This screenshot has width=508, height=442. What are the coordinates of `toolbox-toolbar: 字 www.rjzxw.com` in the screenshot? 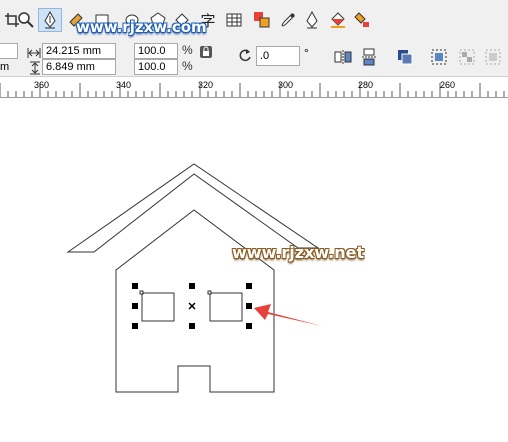 It's located at (254, 20).